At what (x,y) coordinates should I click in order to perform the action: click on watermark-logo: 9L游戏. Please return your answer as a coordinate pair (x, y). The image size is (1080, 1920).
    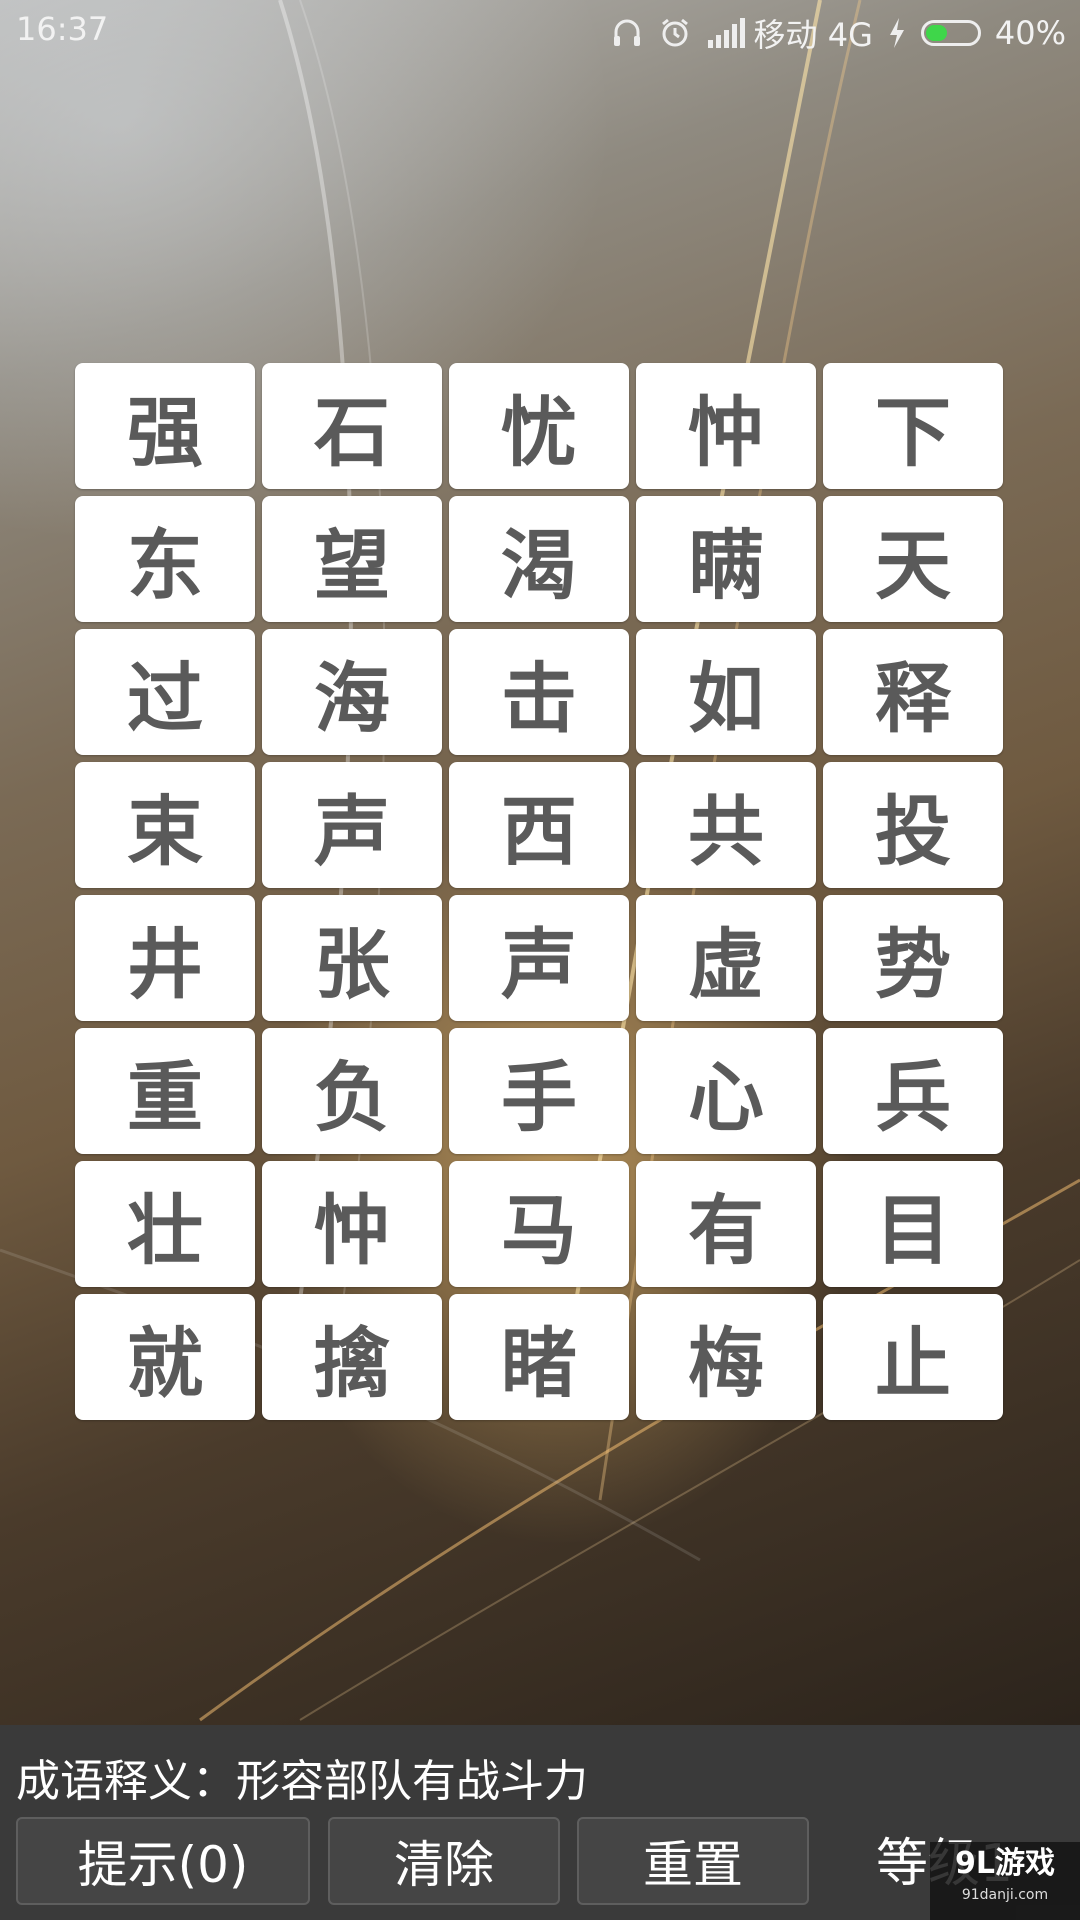
    Looking at the image, I should click on (1005, 1863).